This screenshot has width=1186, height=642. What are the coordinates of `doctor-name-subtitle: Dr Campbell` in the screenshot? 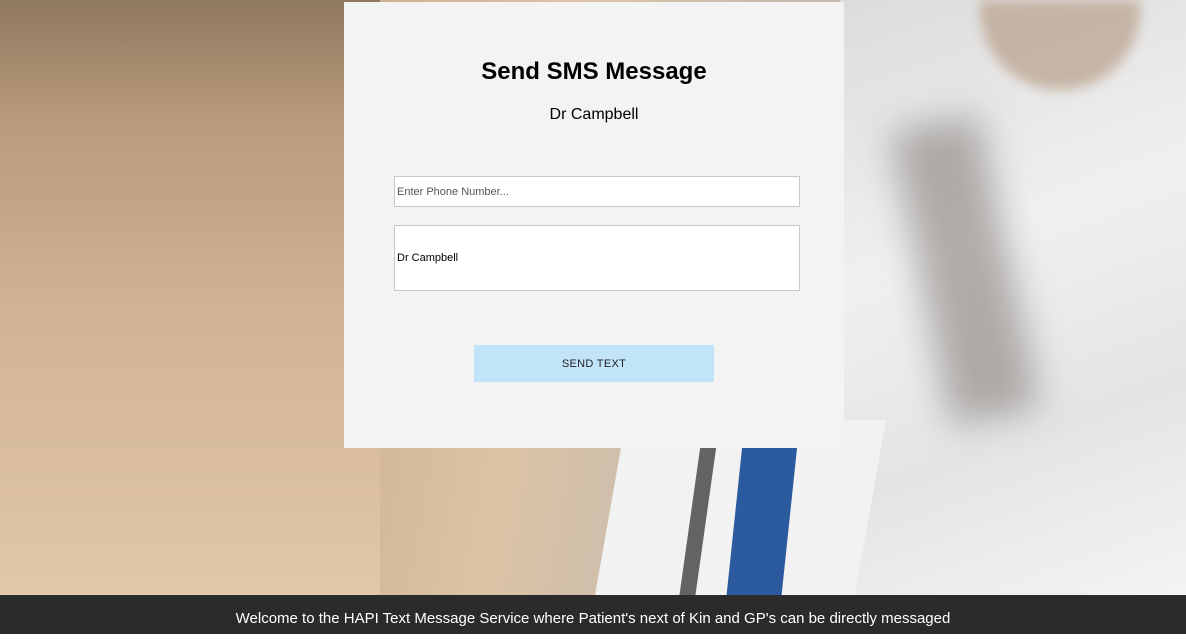 It's located at (594, 114).